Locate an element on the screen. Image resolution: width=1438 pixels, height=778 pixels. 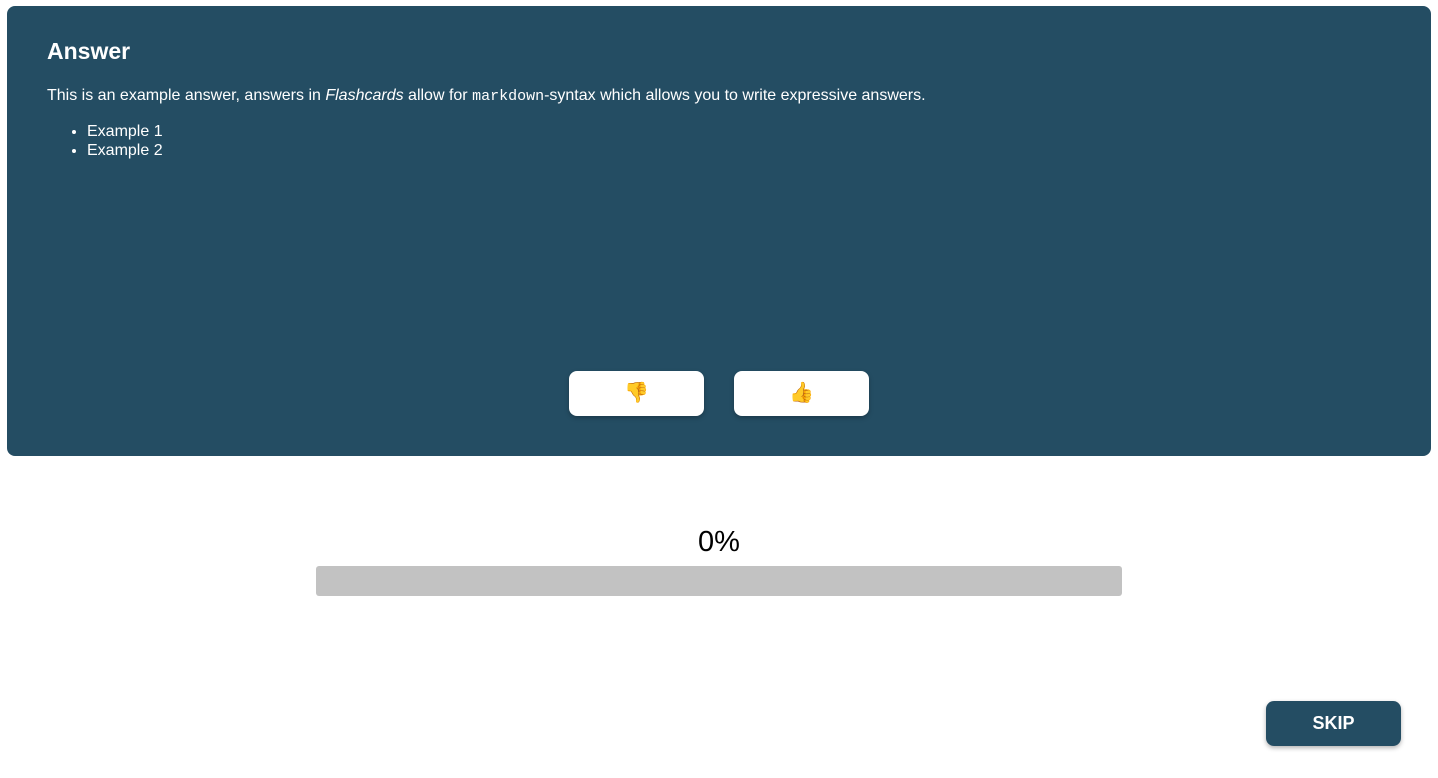
answer-text-before: This is an example answer, answers in is located at coordinates (186, 95).